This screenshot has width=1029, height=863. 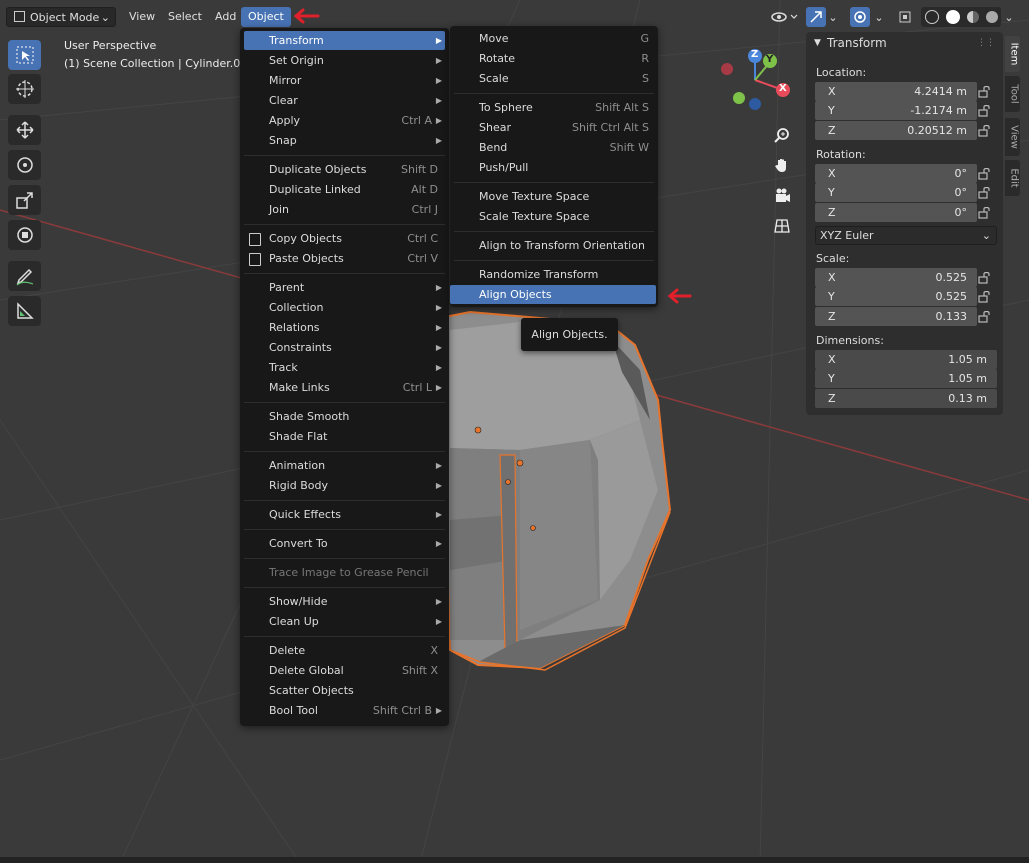 I want to click on scale-tool, so click(x=24, y=200).